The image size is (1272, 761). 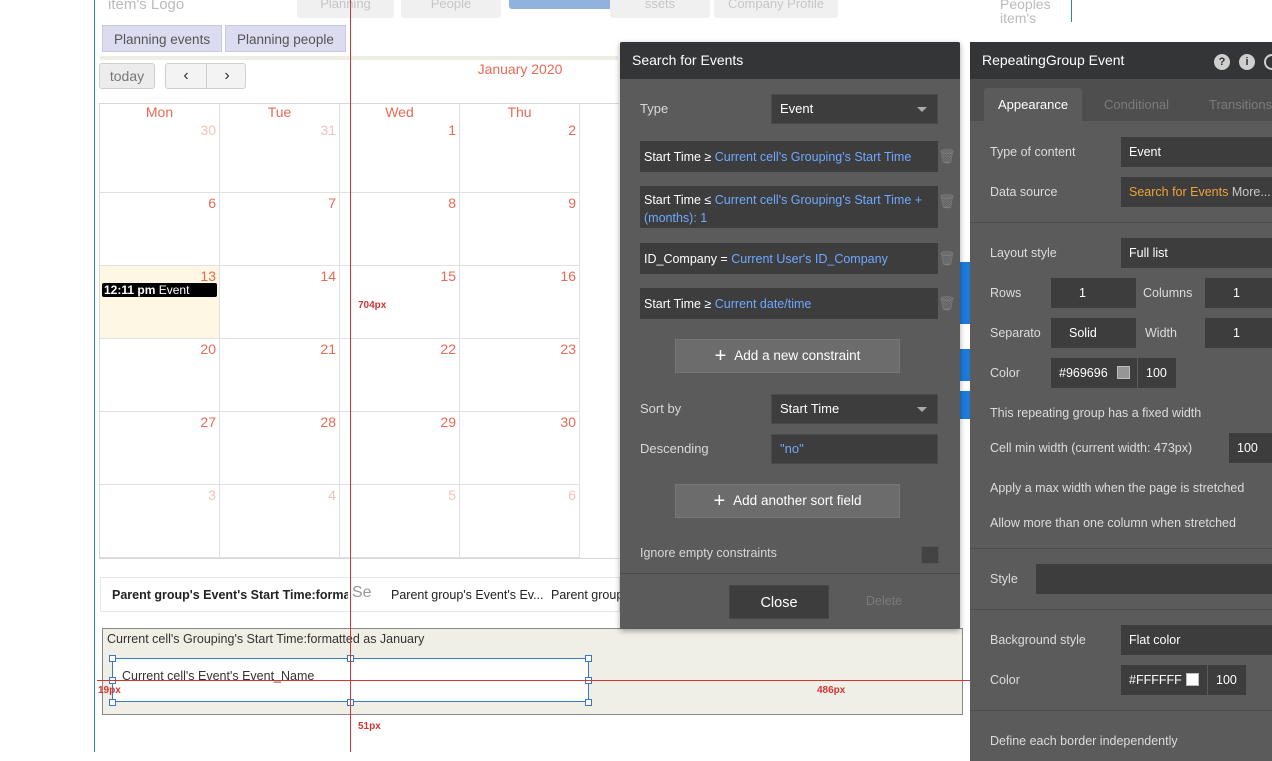 I want to click on prev-month-icon: ‹, so click(x=186, y=76).